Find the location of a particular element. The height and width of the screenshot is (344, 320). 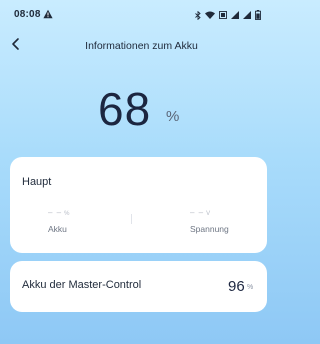

battery-percentage-value: 68 is located at coordinates (125, 109).